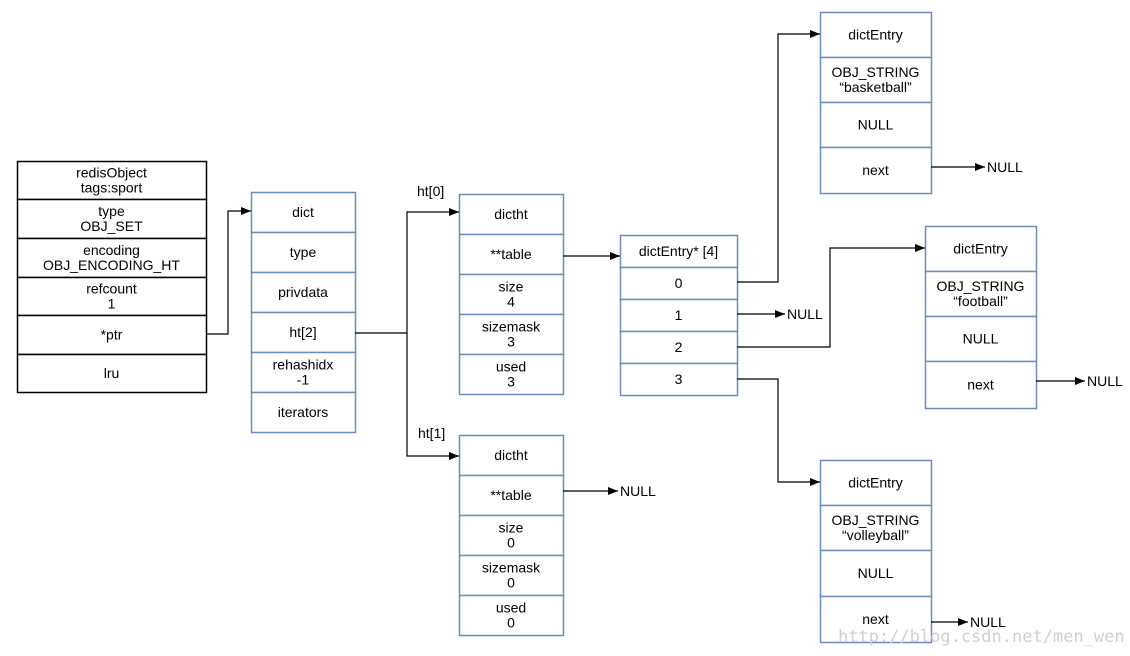  What do you see at coordinates (303, 380) in the screenshot?
I see `field-label: -1` at bounding box center [303, 380].